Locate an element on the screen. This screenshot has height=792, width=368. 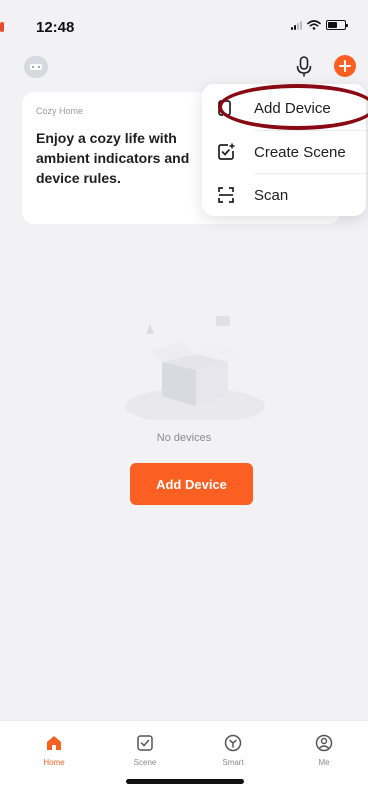
menu-item-scan: Scan is located at coordinates (284, 195).